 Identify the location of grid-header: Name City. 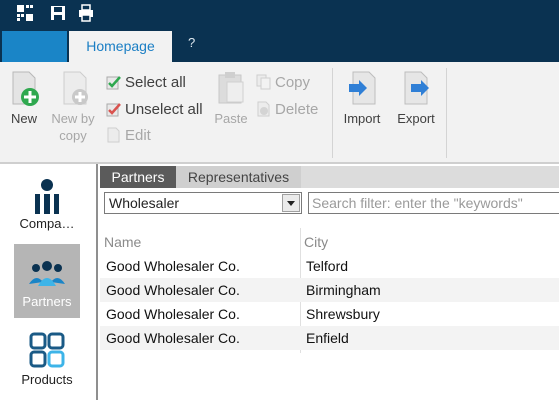
(329, 241).